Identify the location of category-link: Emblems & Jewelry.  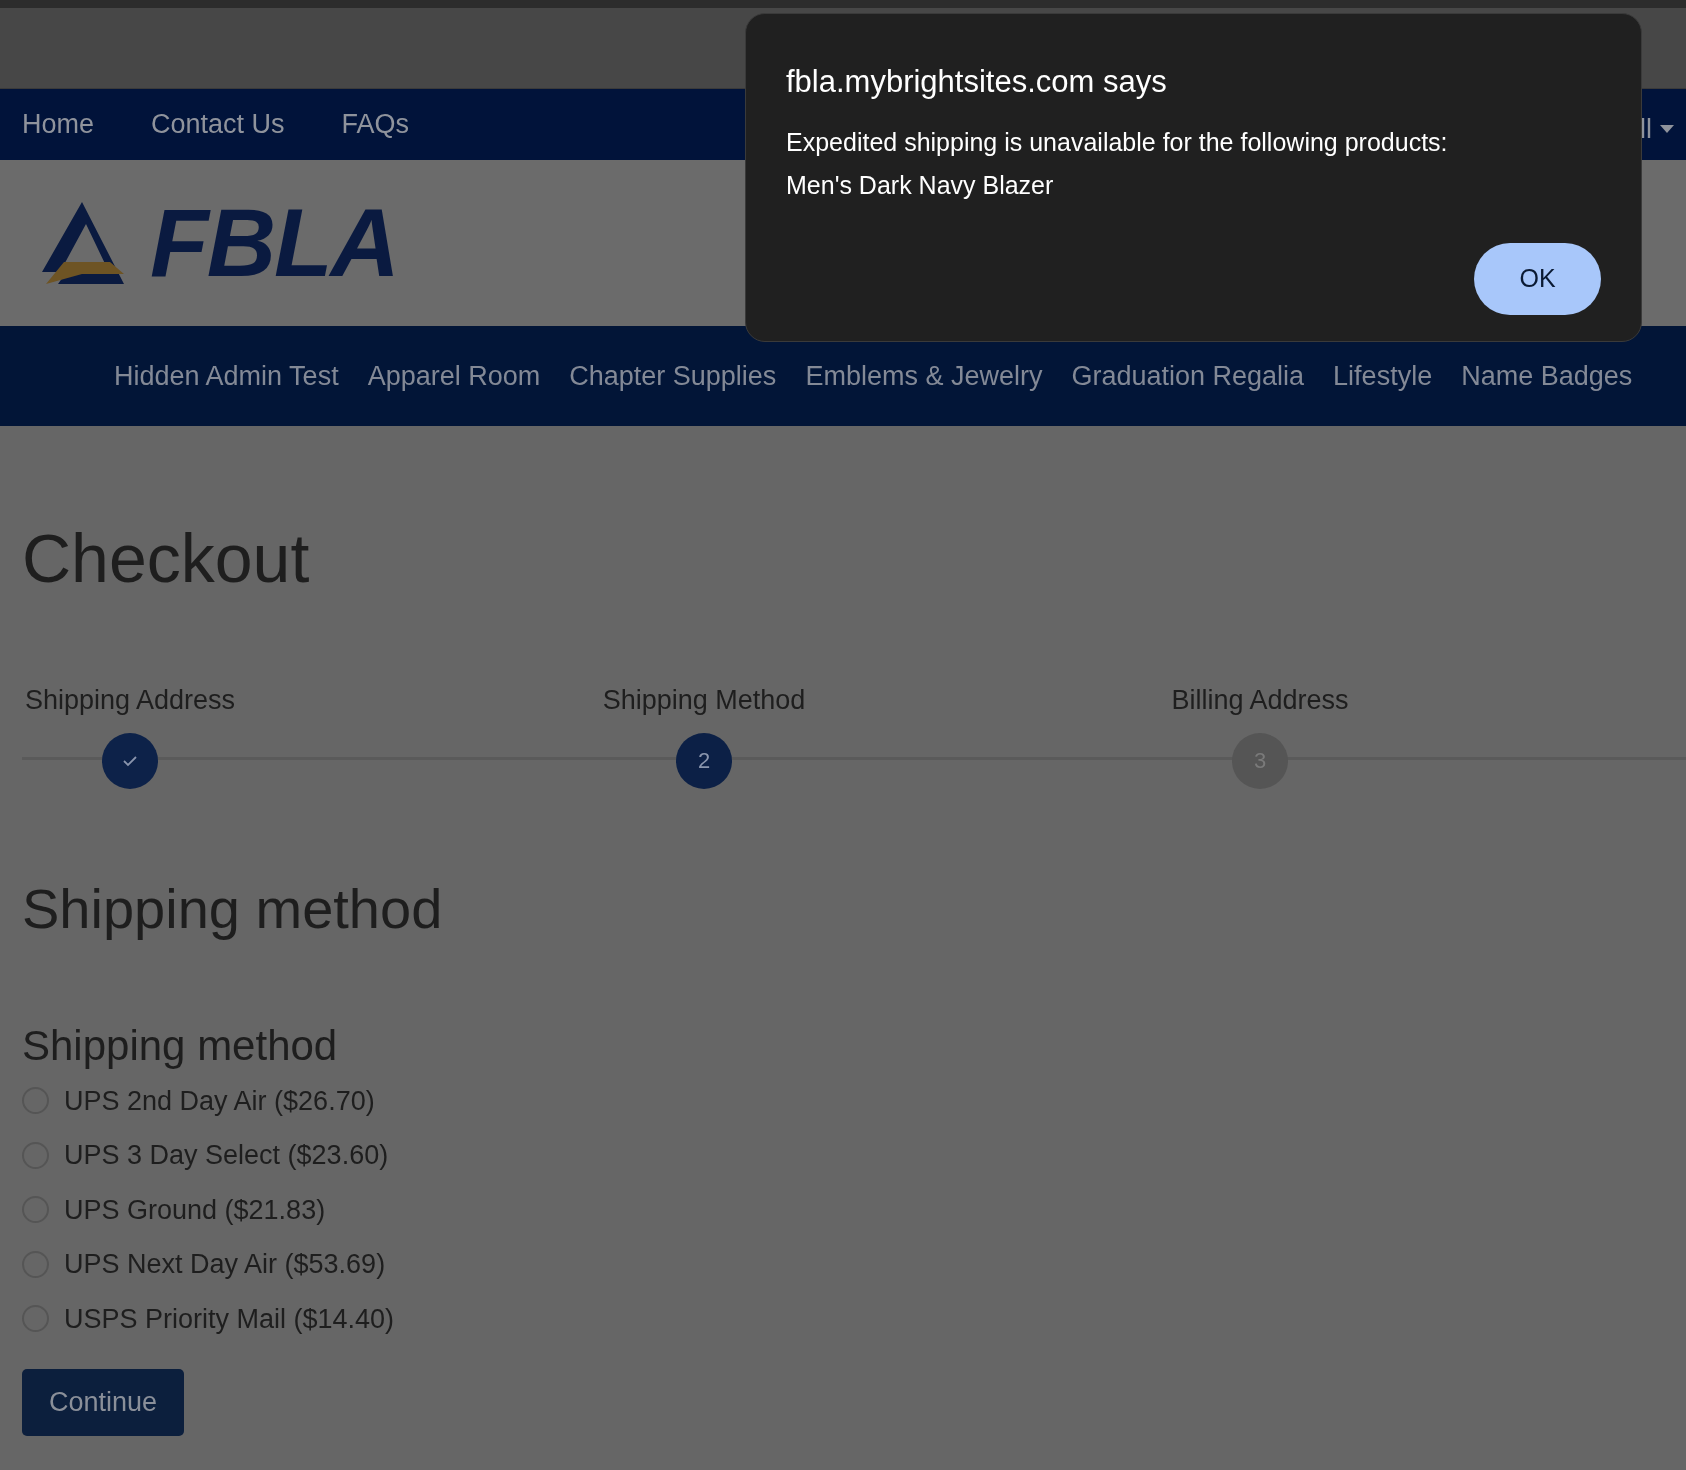
(924, 376).